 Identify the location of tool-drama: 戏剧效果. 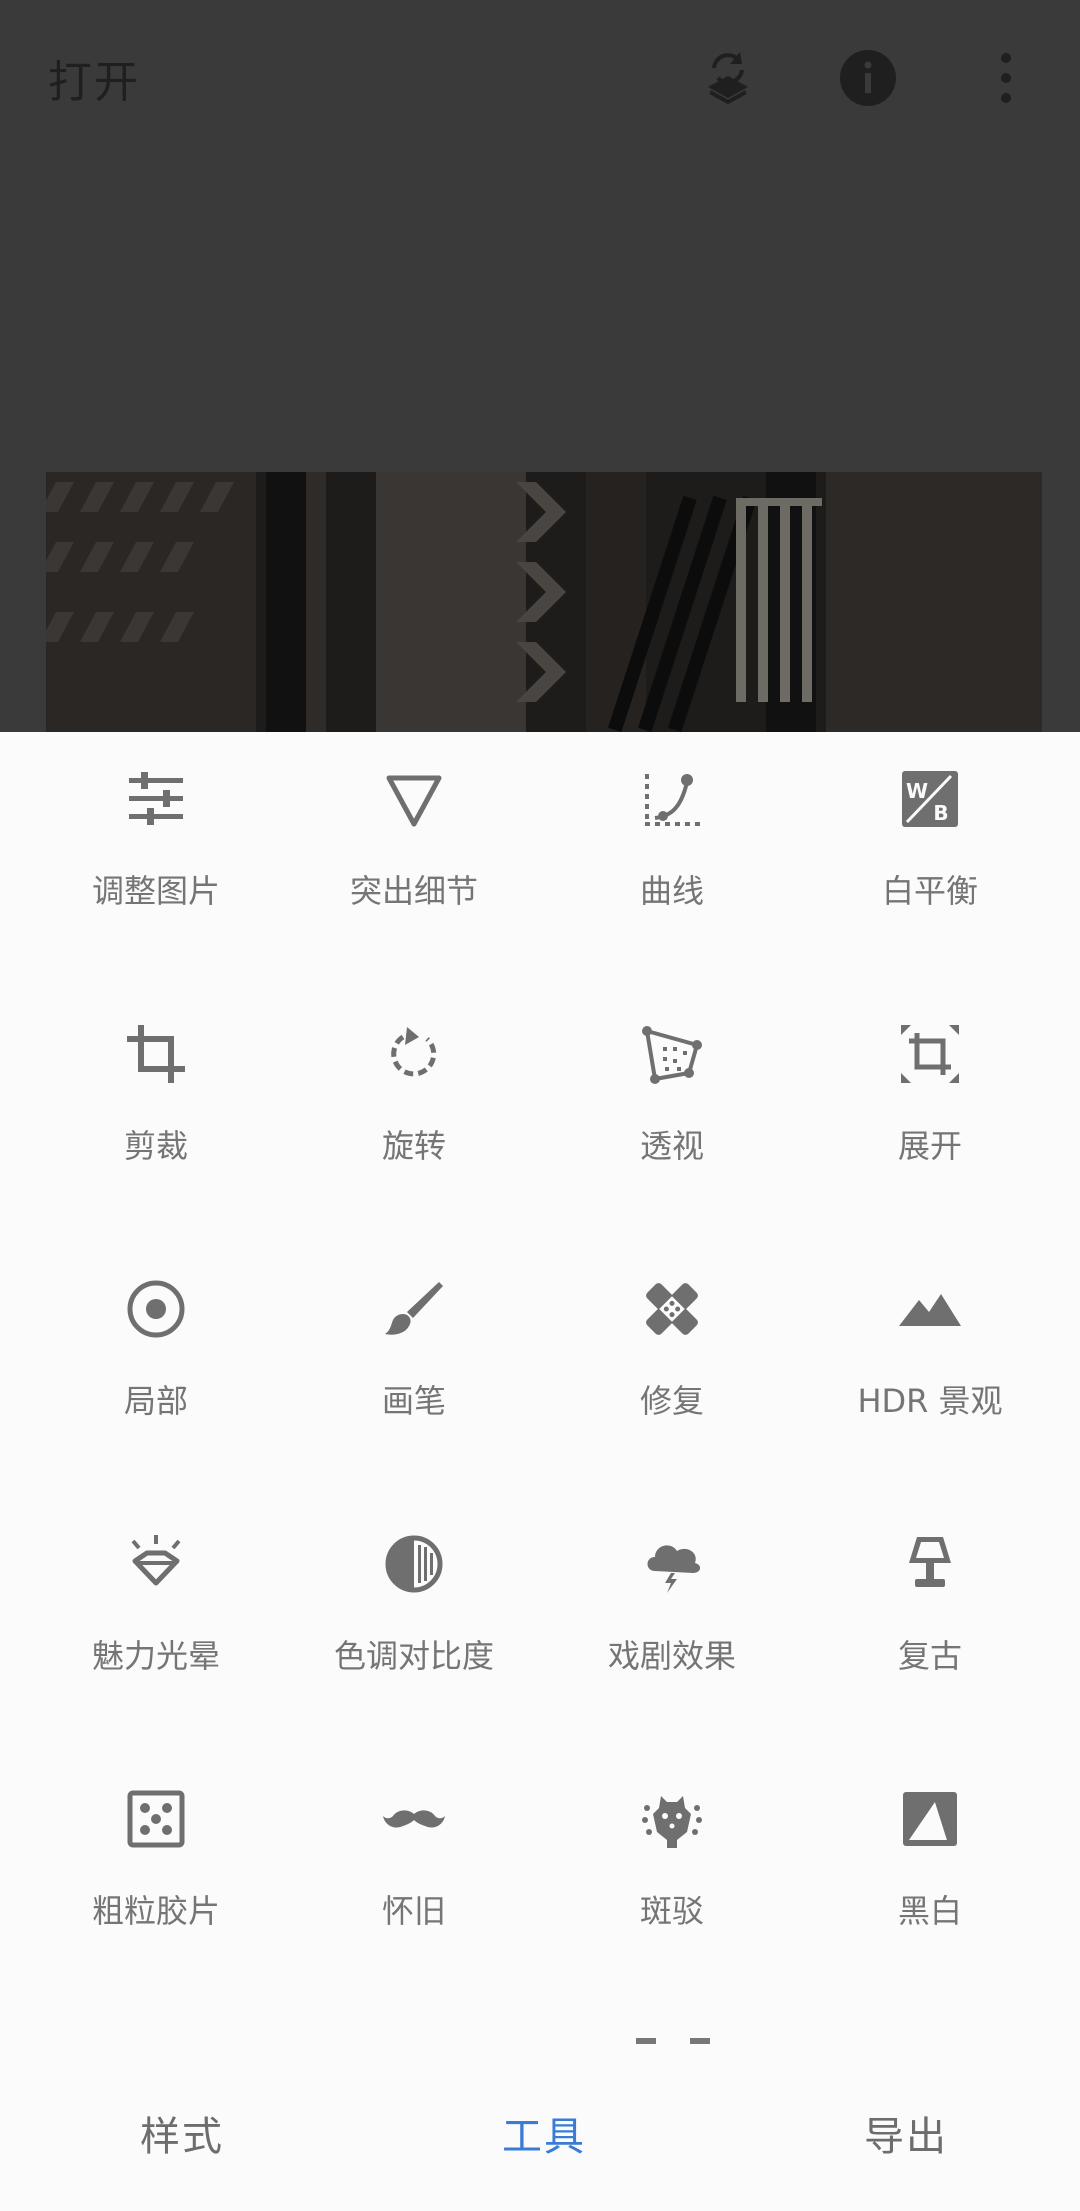
(672, 1597).